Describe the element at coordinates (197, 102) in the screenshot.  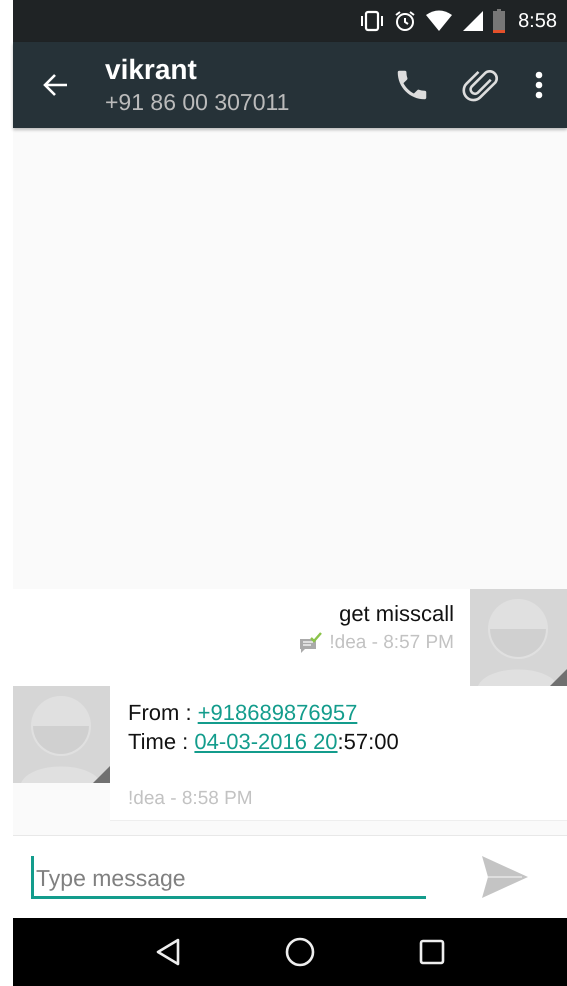
I see `contact-number: +91 86 00 307011` at that location.